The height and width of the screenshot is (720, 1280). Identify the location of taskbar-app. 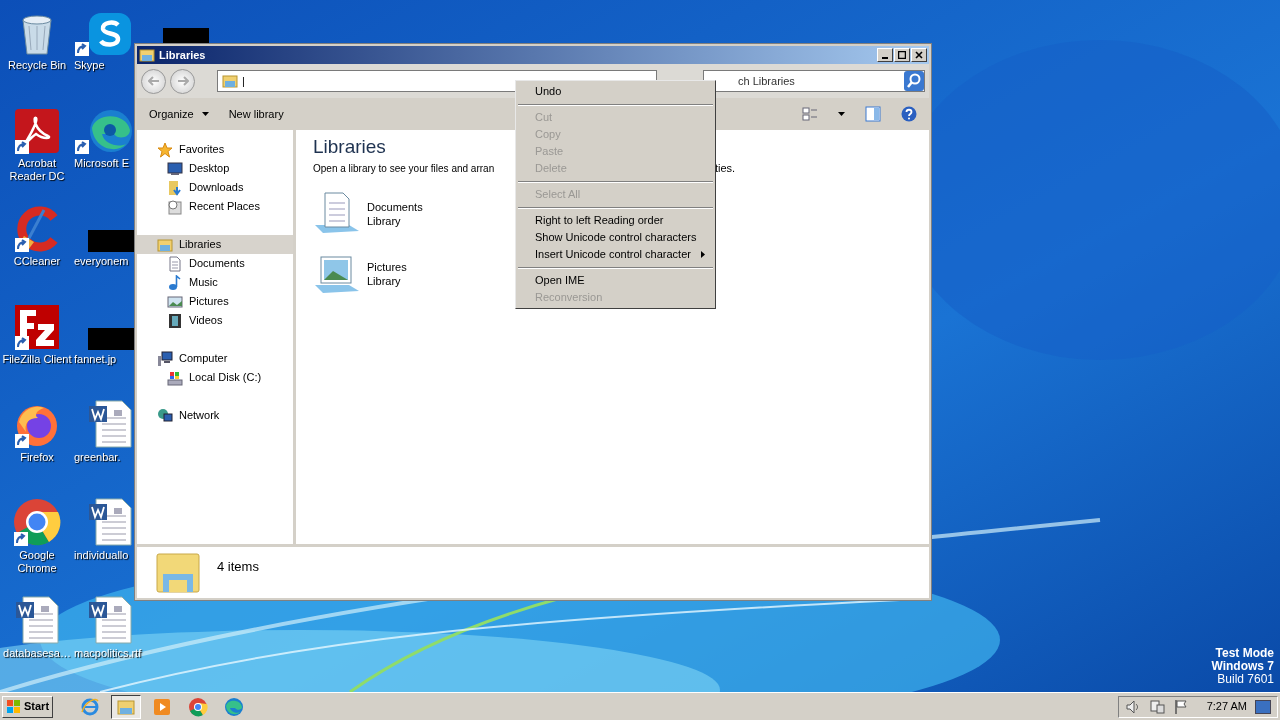
(126, 706).